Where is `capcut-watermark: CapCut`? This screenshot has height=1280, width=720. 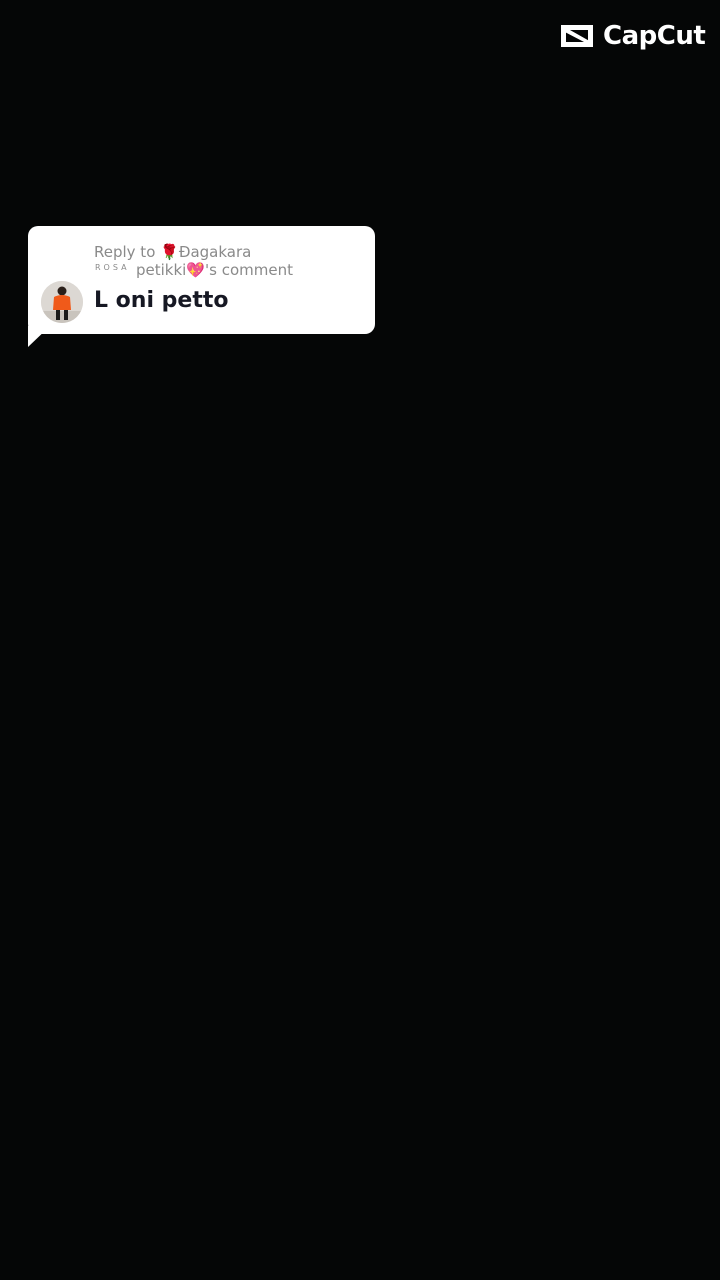 capcut-watermark: CapCut is located at coordinates (632, 36).